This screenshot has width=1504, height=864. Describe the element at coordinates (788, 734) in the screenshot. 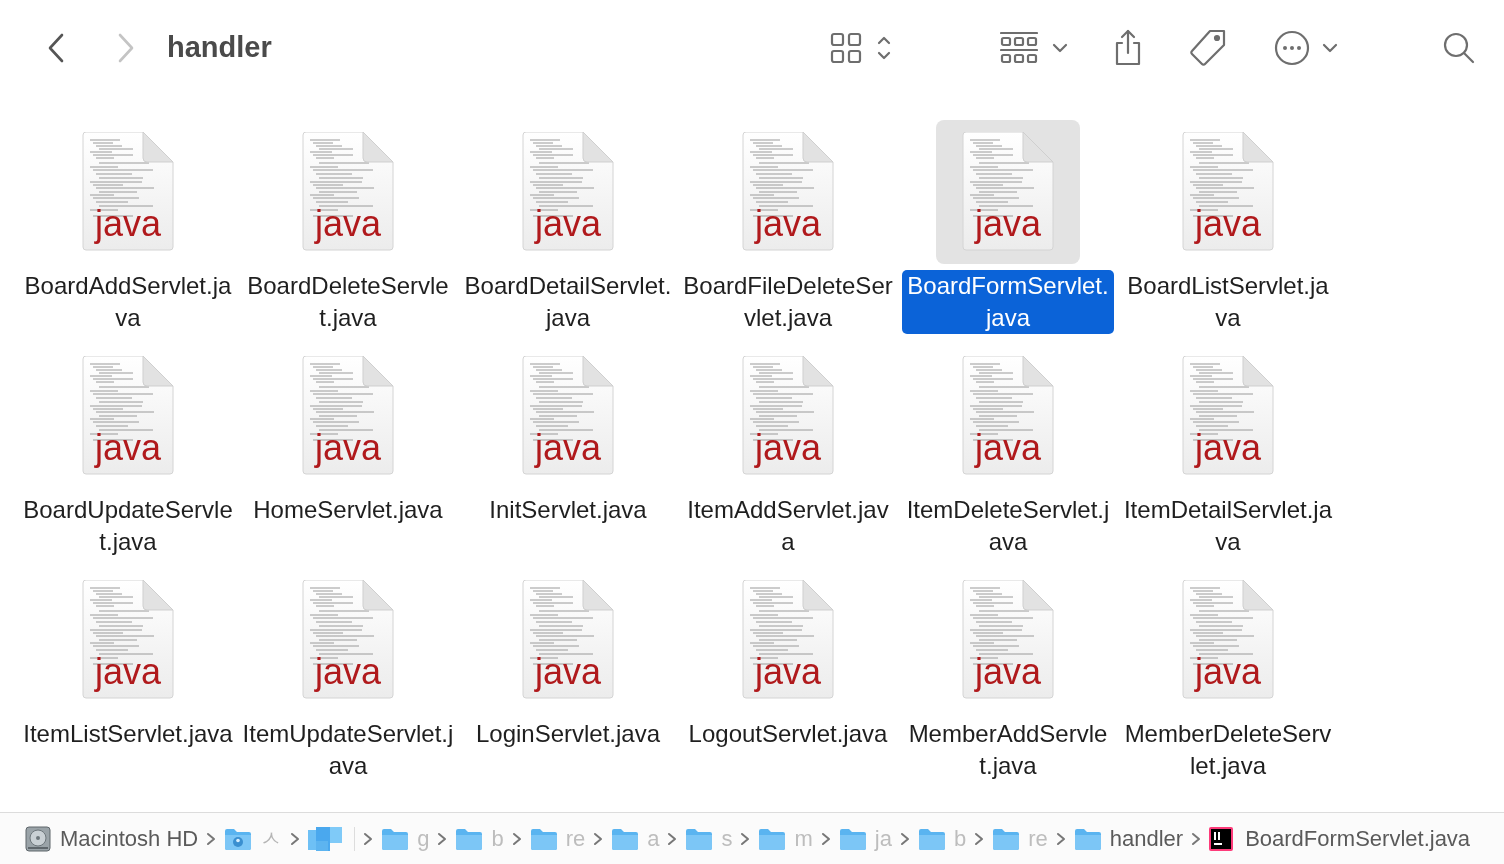

I see `file-name: LogoutServlet.java` at that location.